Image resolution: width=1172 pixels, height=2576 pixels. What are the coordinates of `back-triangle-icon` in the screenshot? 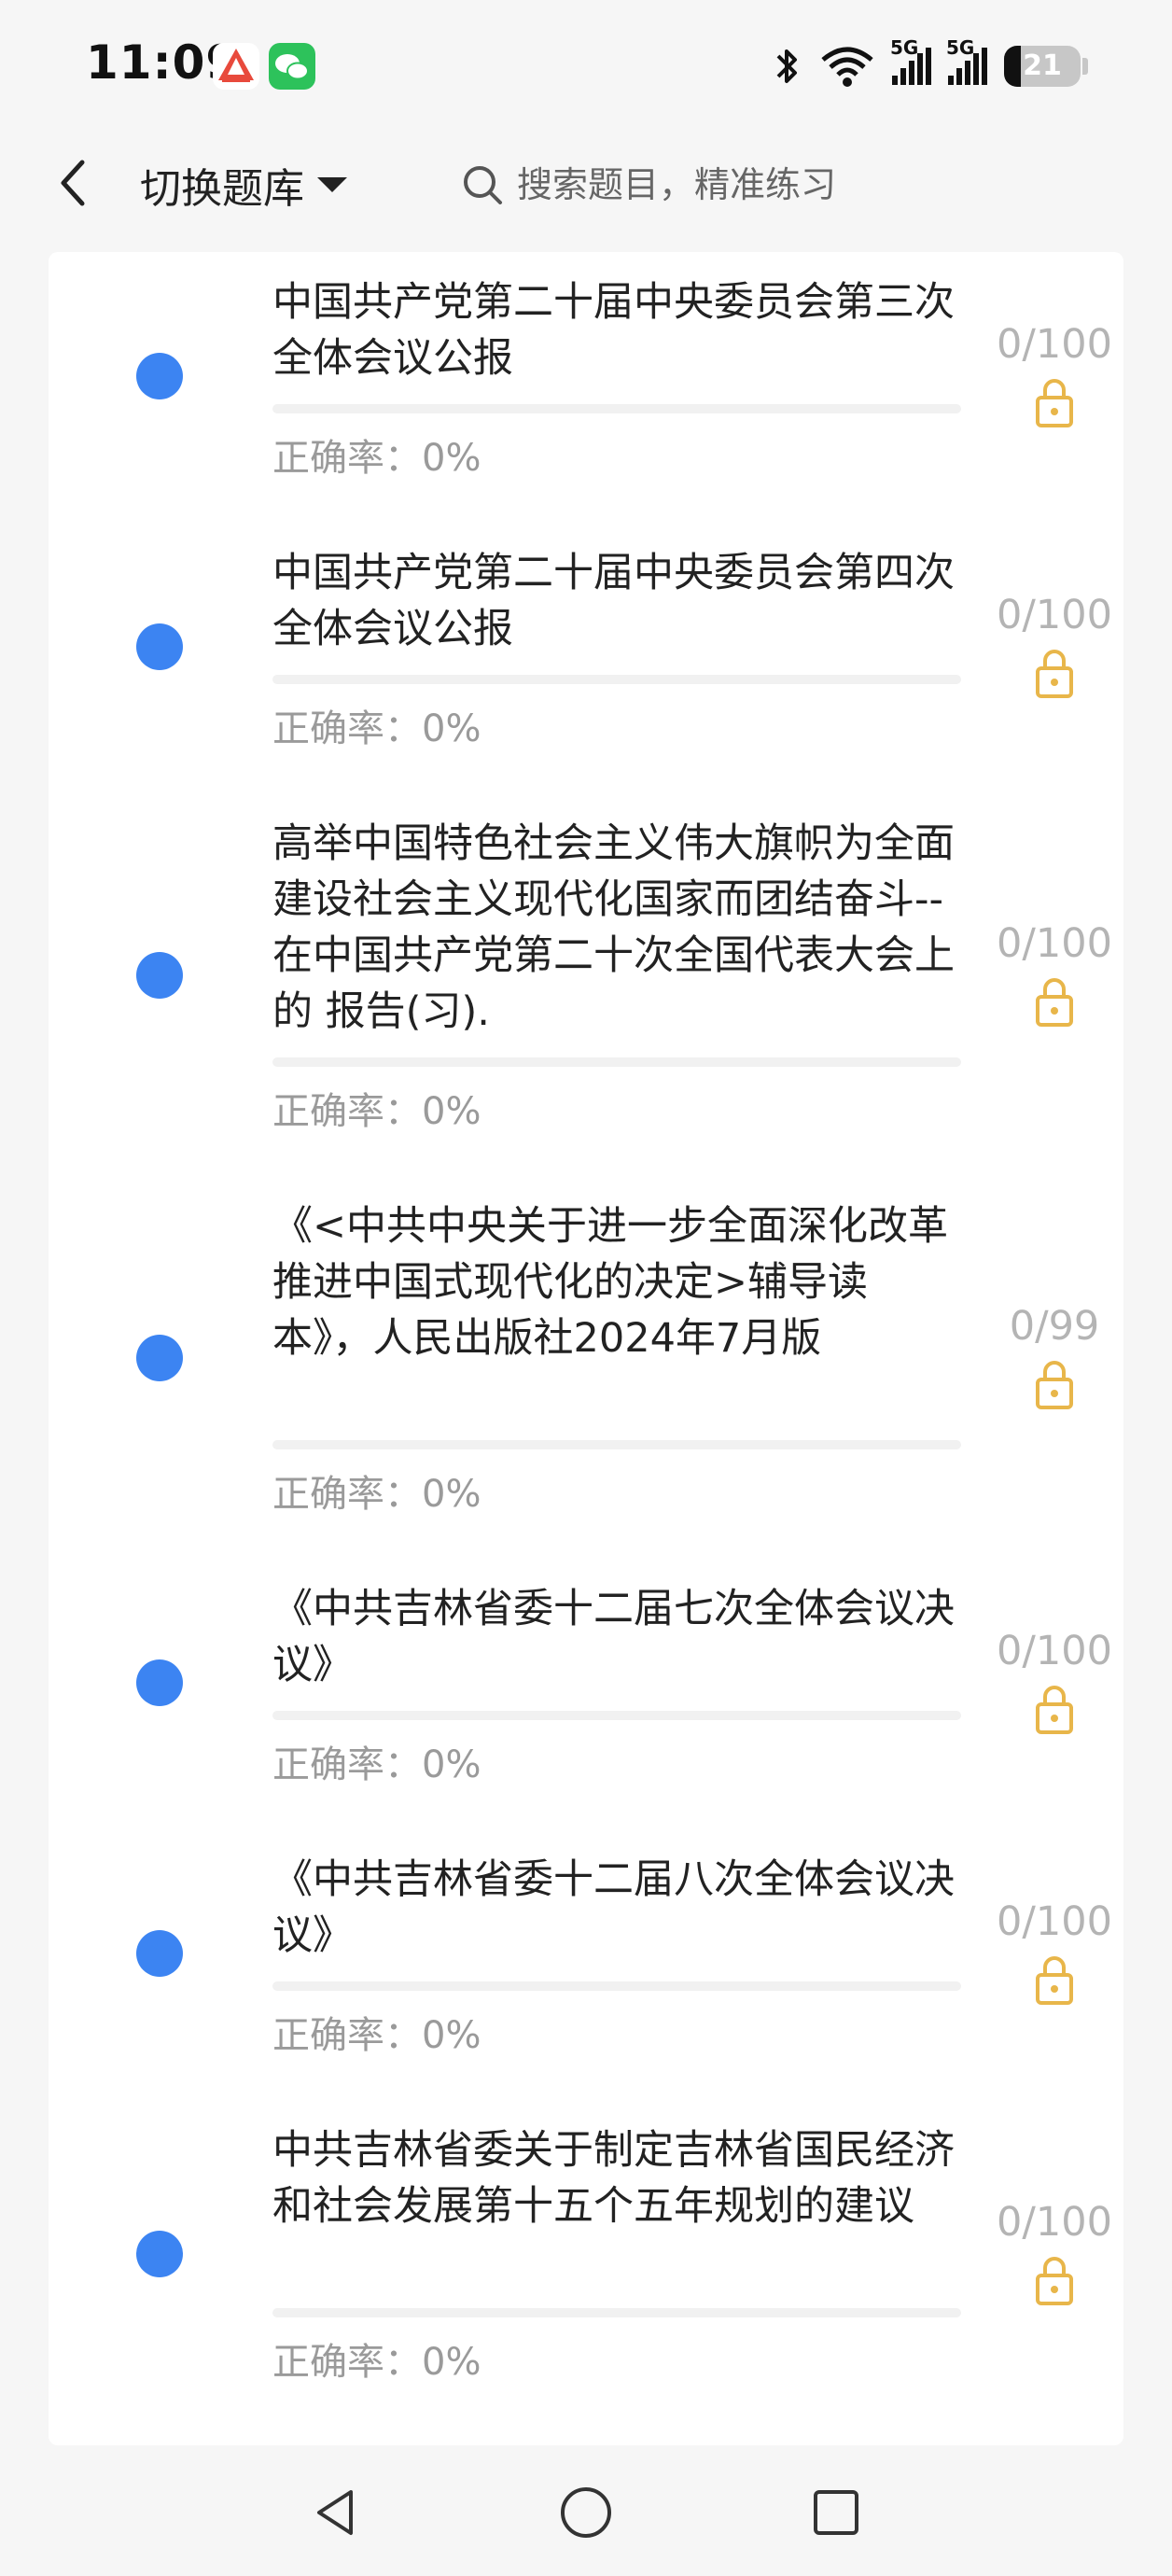 It's located at (336, 2513).